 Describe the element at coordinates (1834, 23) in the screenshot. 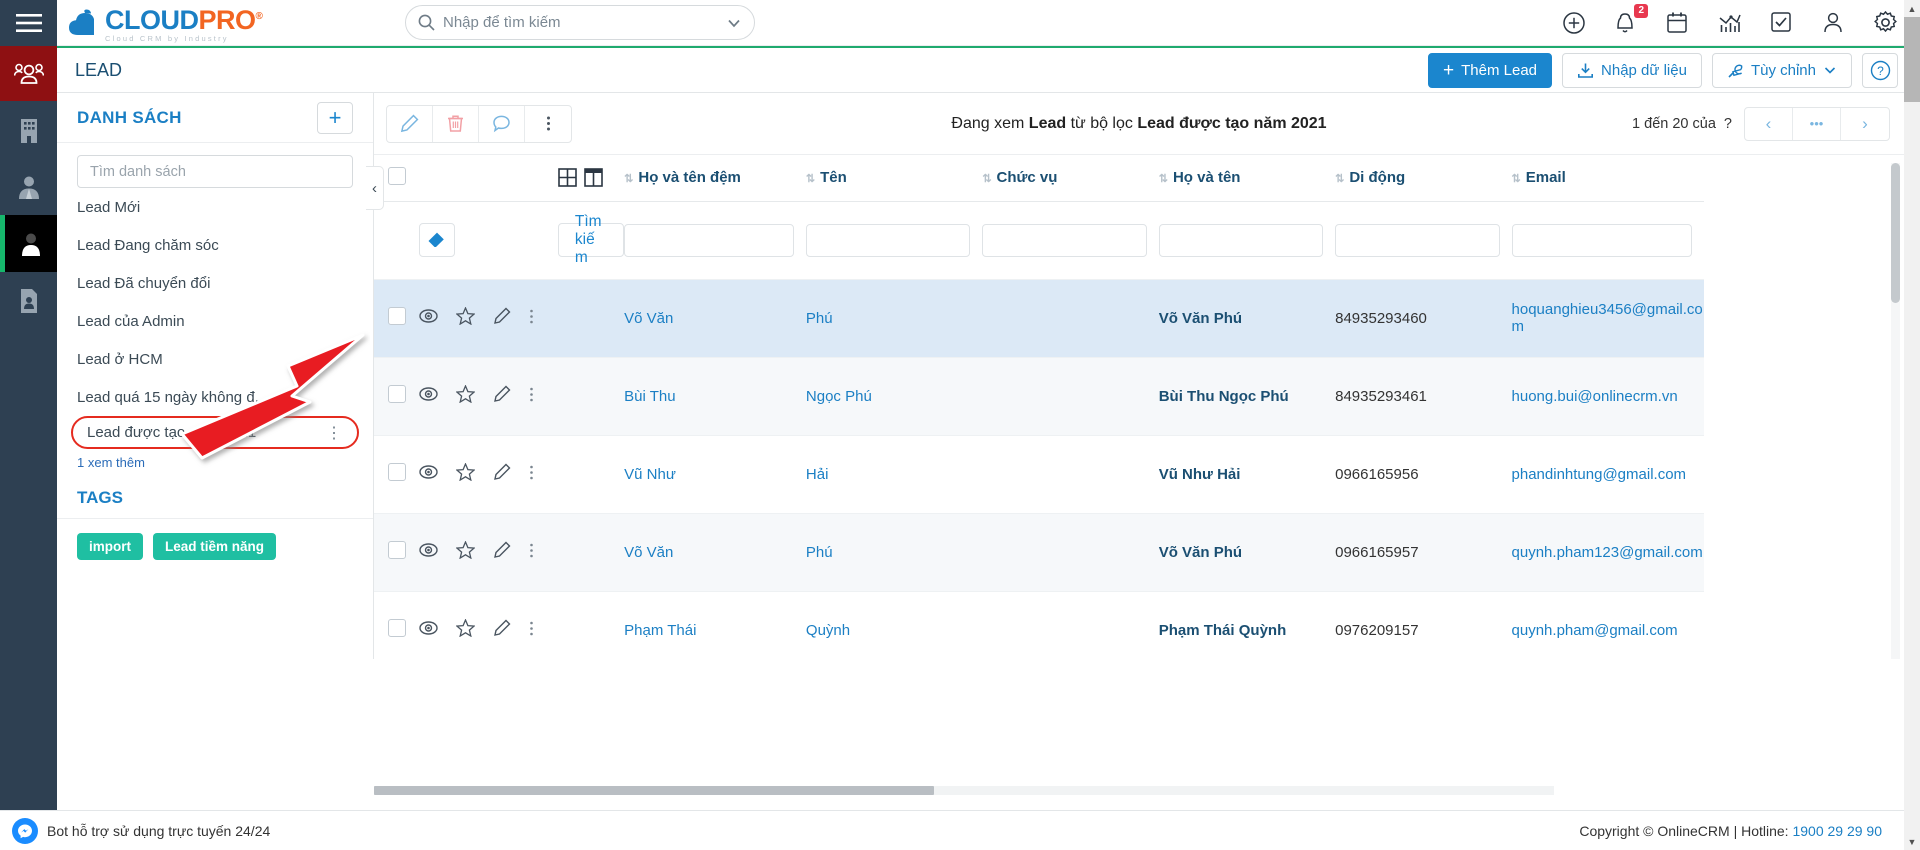

I see `user-icon` at that location.